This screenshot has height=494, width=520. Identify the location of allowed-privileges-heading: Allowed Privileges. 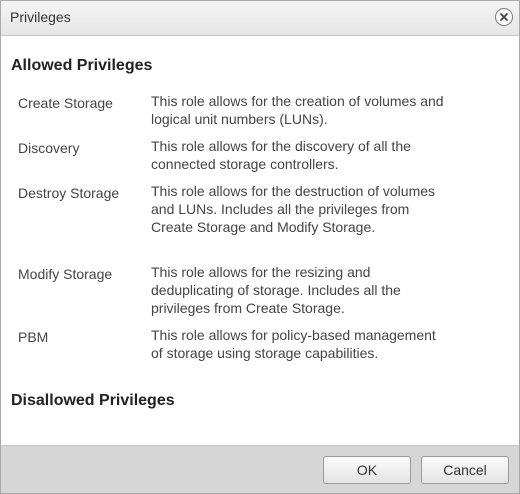
(82, 65).